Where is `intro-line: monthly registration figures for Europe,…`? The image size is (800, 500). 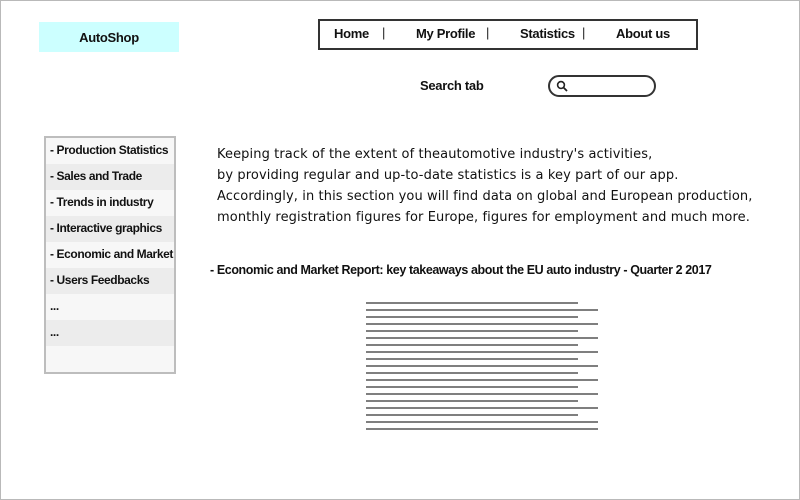
intro-line: monthly registration figures for Europe,… is located at coordinates (483, 217).